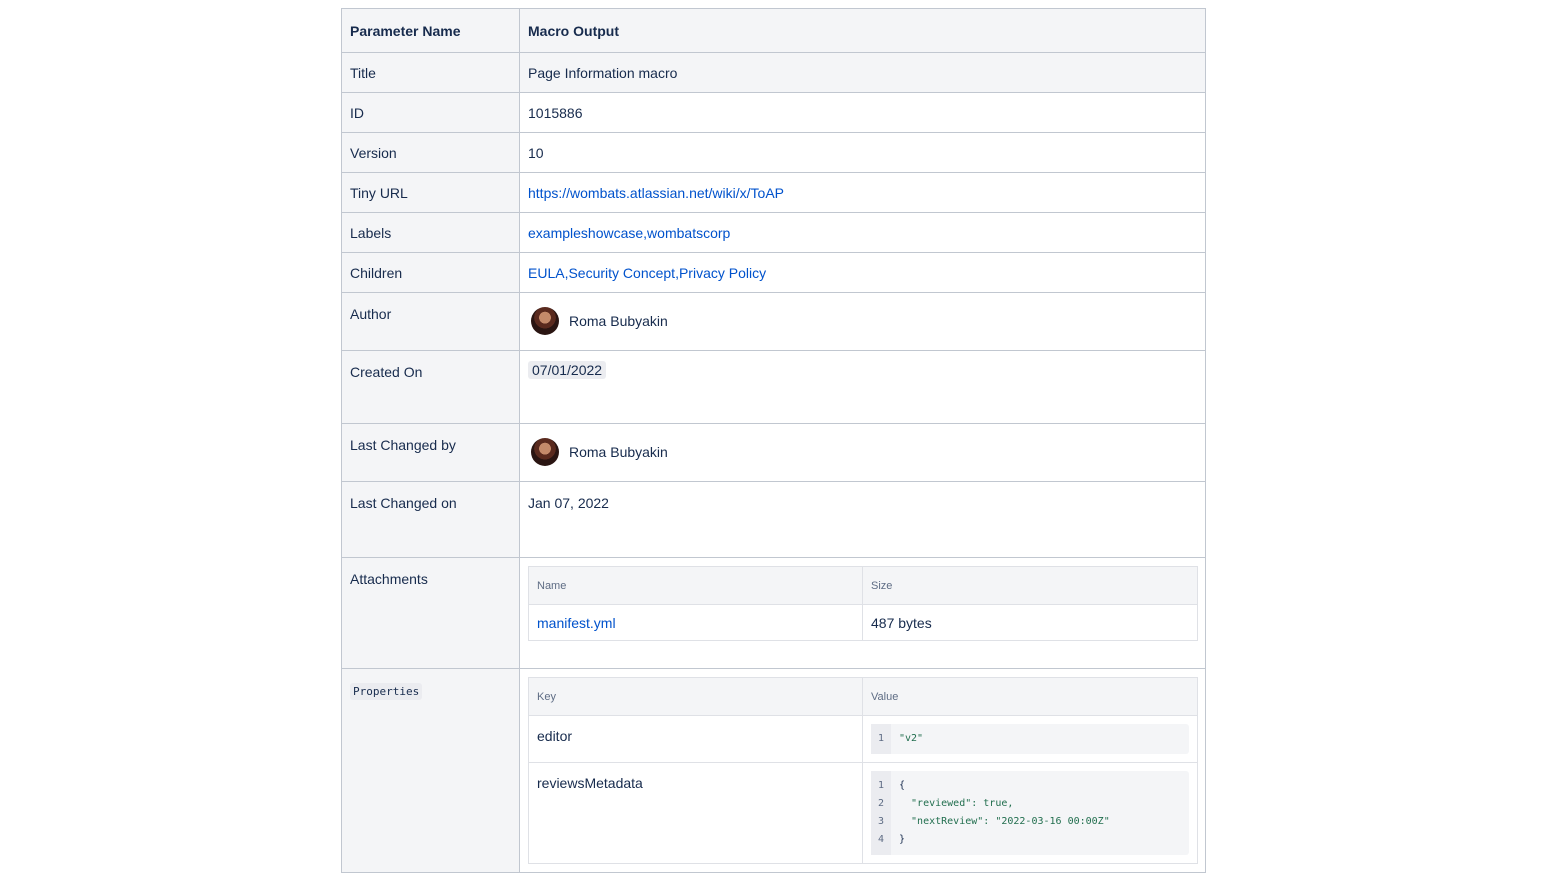 This screenshot has height=876, width=1552. What do you see at coordinates (1004, 821) in the screenshot?
I see `code-line: "nextReview": "2022-03-16 00:00Z"` at bounding box center [1004, 821].